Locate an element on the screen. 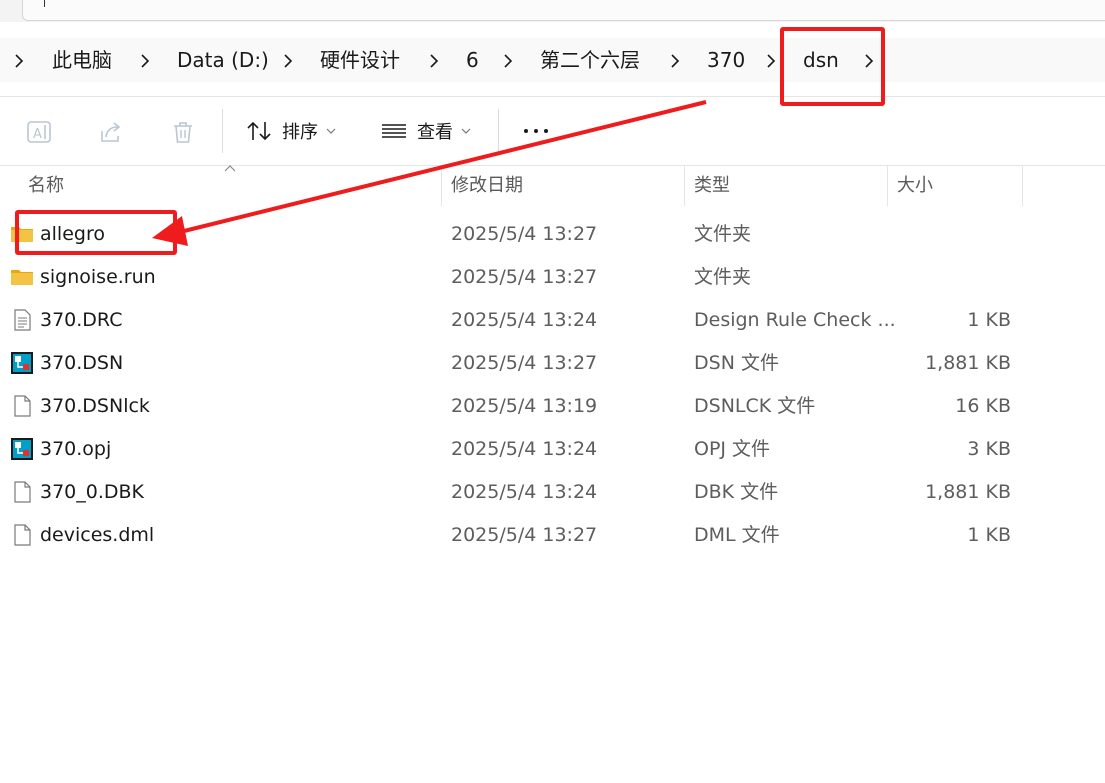  file-name: 370.DRC is located at coordinates (81, 320).